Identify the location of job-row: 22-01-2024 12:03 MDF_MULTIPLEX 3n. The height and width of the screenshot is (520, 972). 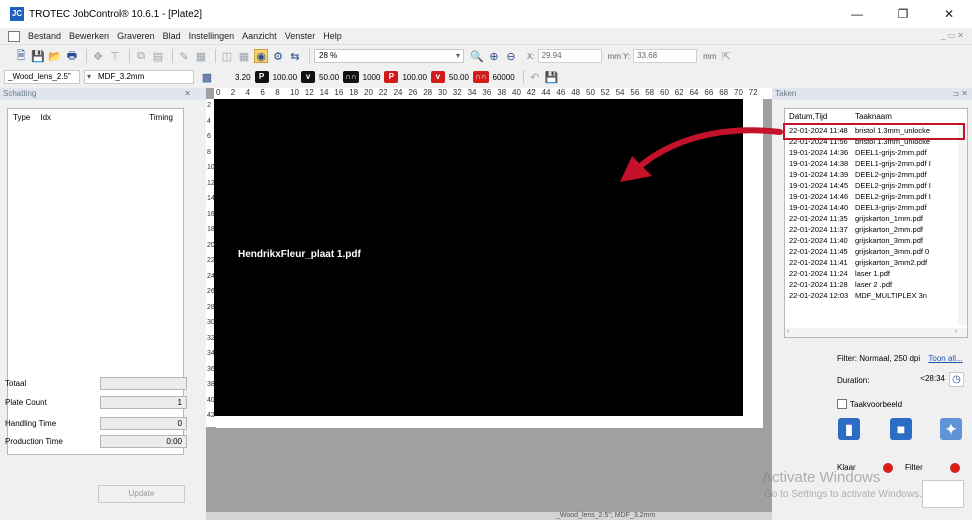
(876, 295).